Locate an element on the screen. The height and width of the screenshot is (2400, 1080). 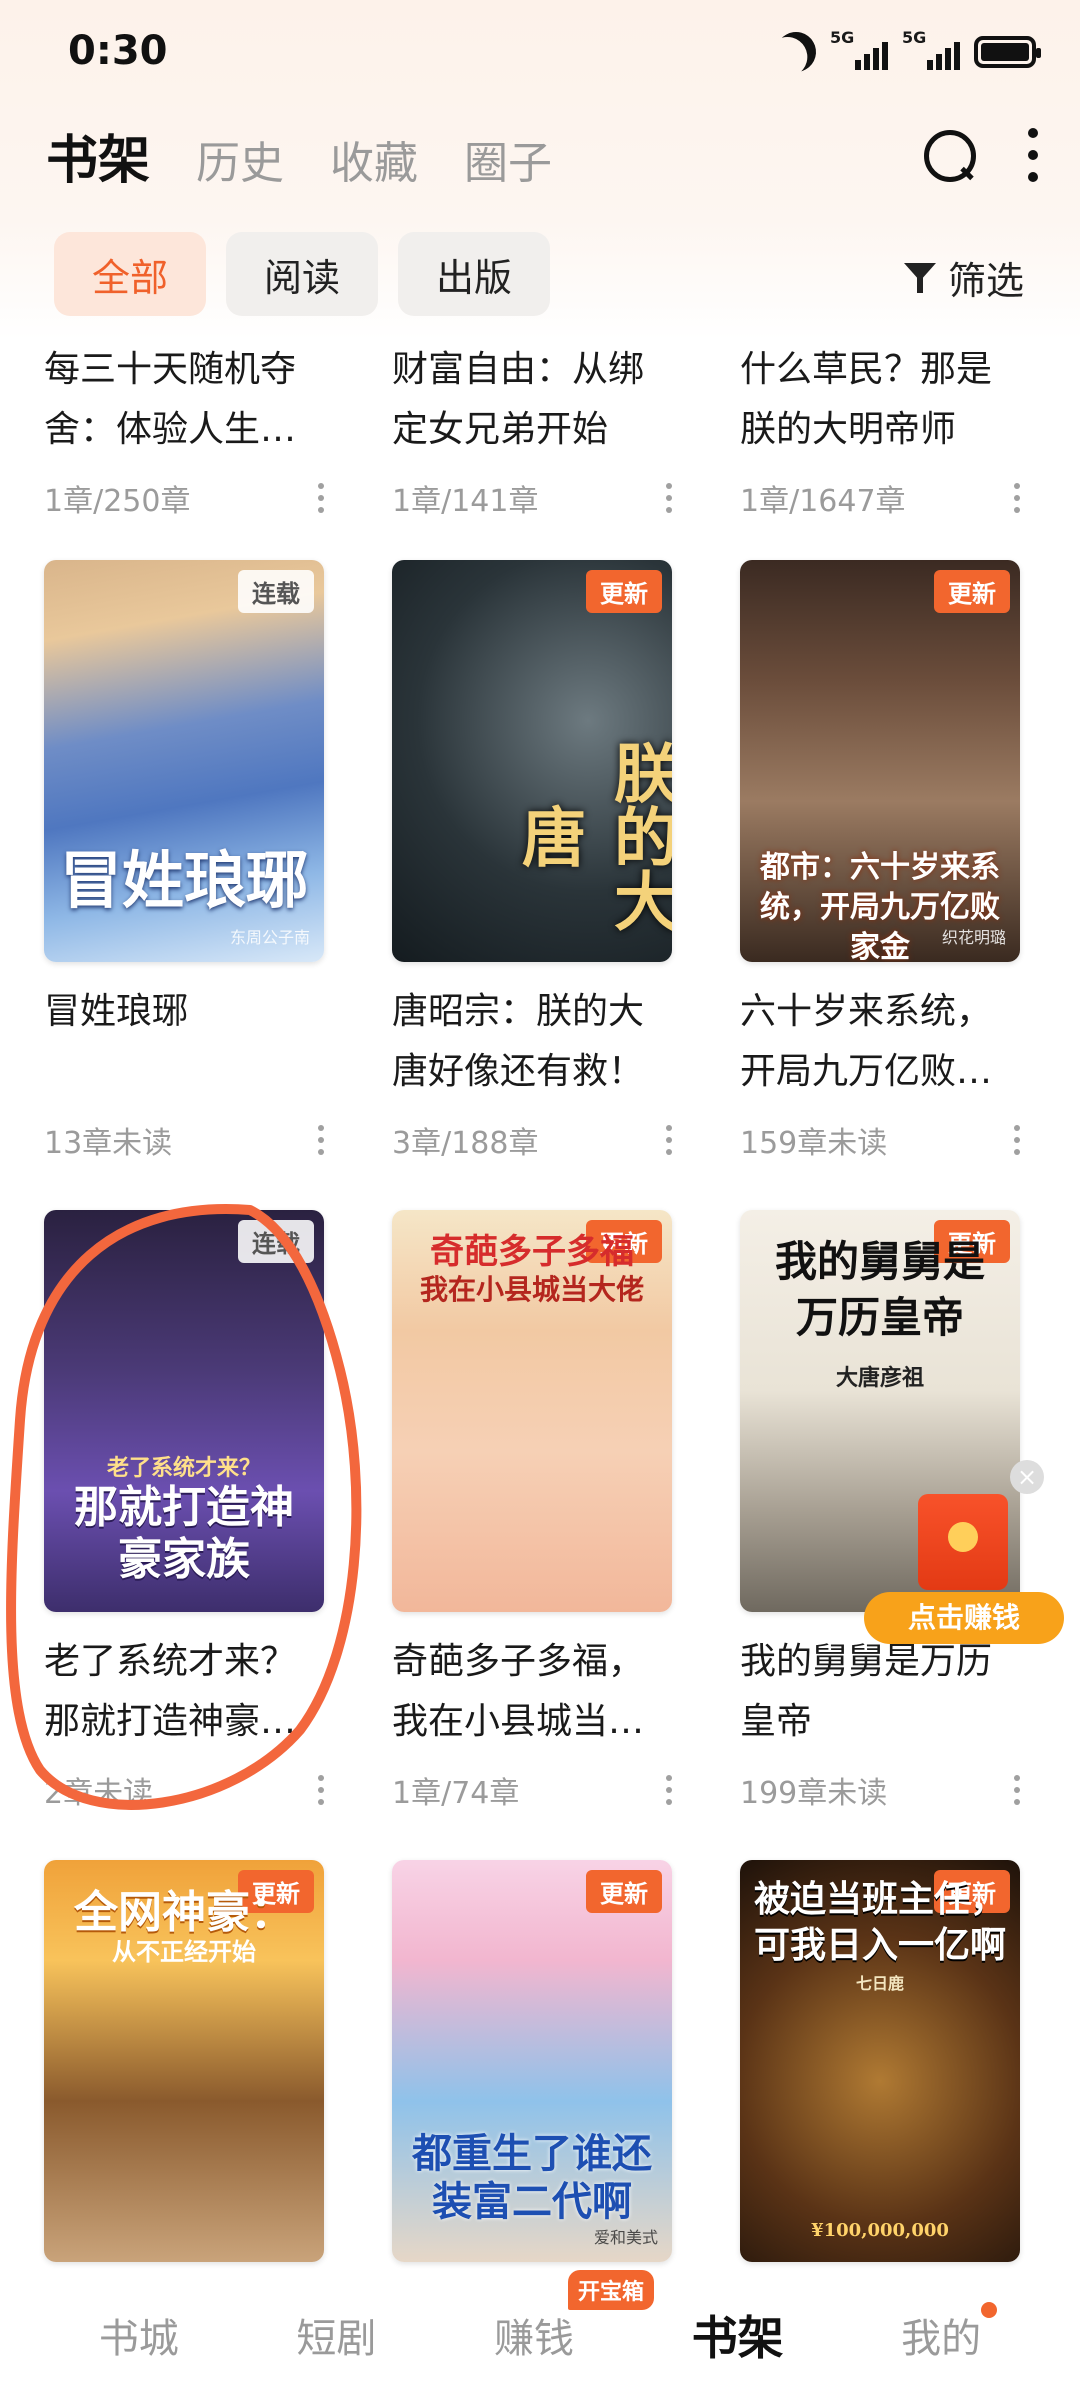
battery-icon is located at coordinates (1007, 52).